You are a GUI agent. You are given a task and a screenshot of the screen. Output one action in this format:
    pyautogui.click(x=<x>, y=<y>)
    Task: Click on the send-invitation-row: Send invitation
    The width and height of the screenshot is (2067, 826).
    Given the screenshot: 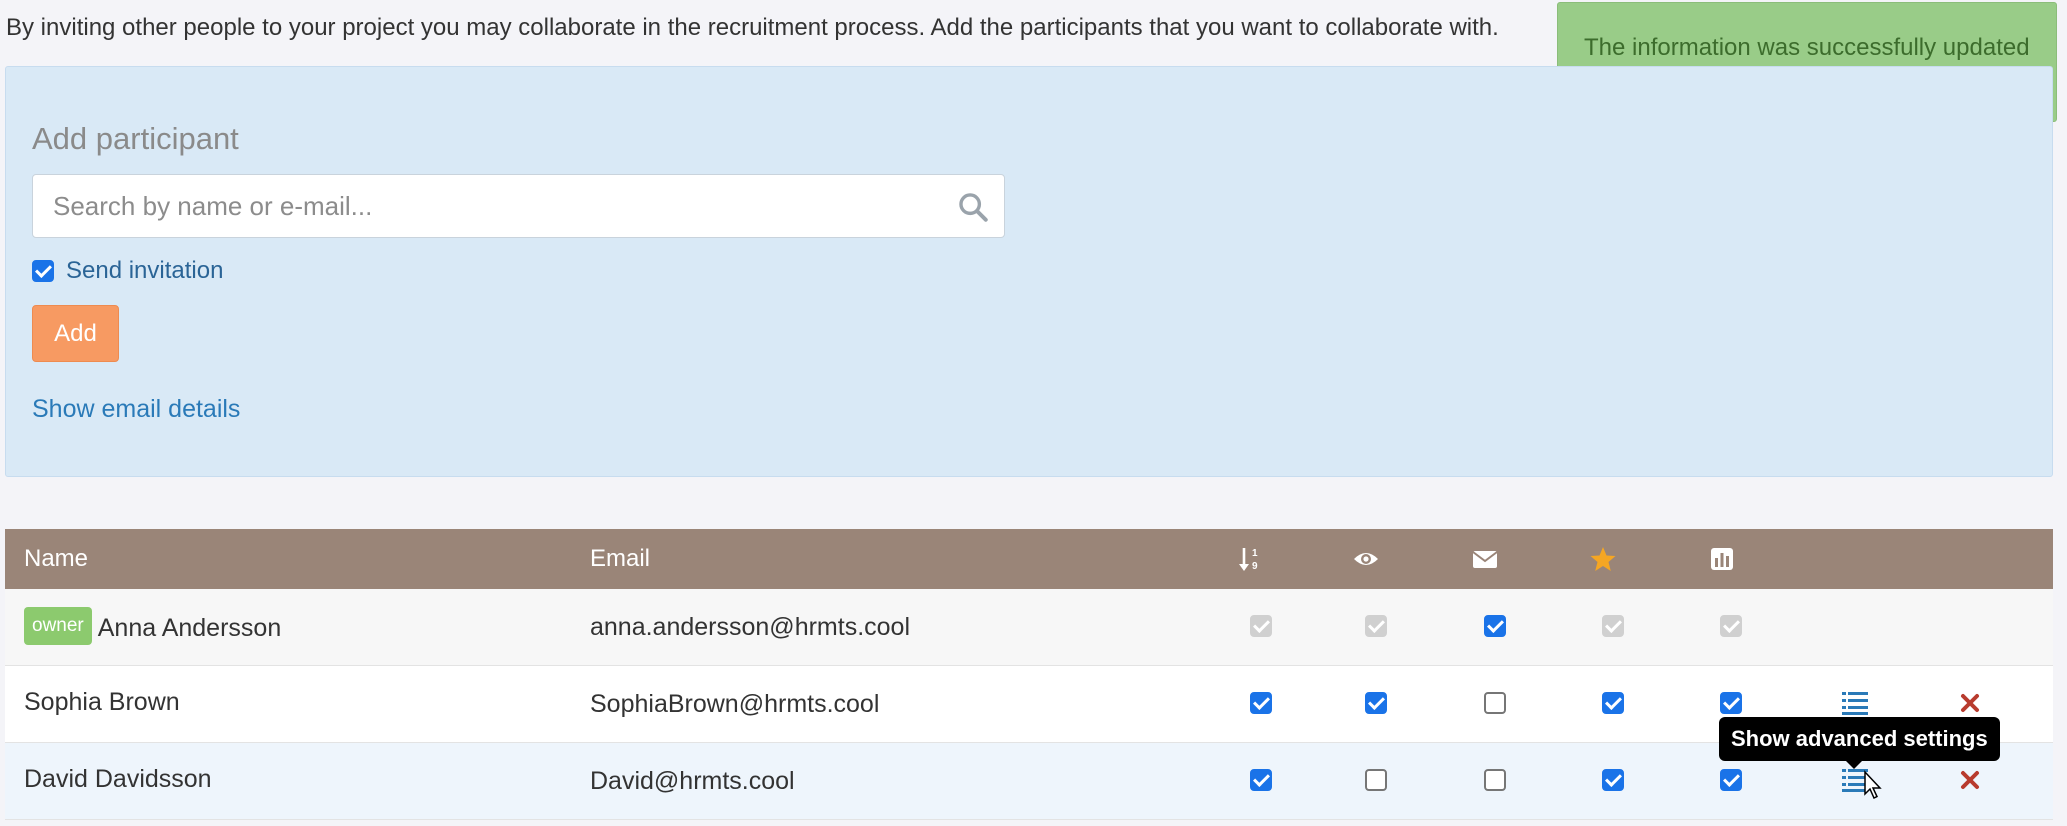 What is the action you would take?
    pyautogui.click(x=127, y=271)
    